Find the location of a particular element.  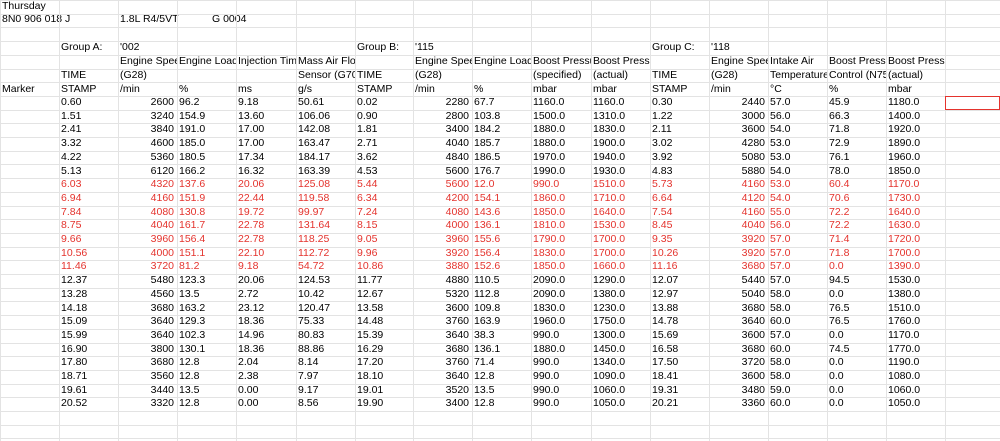

data-cell: 53.0 is located at coordinates (797, 143).